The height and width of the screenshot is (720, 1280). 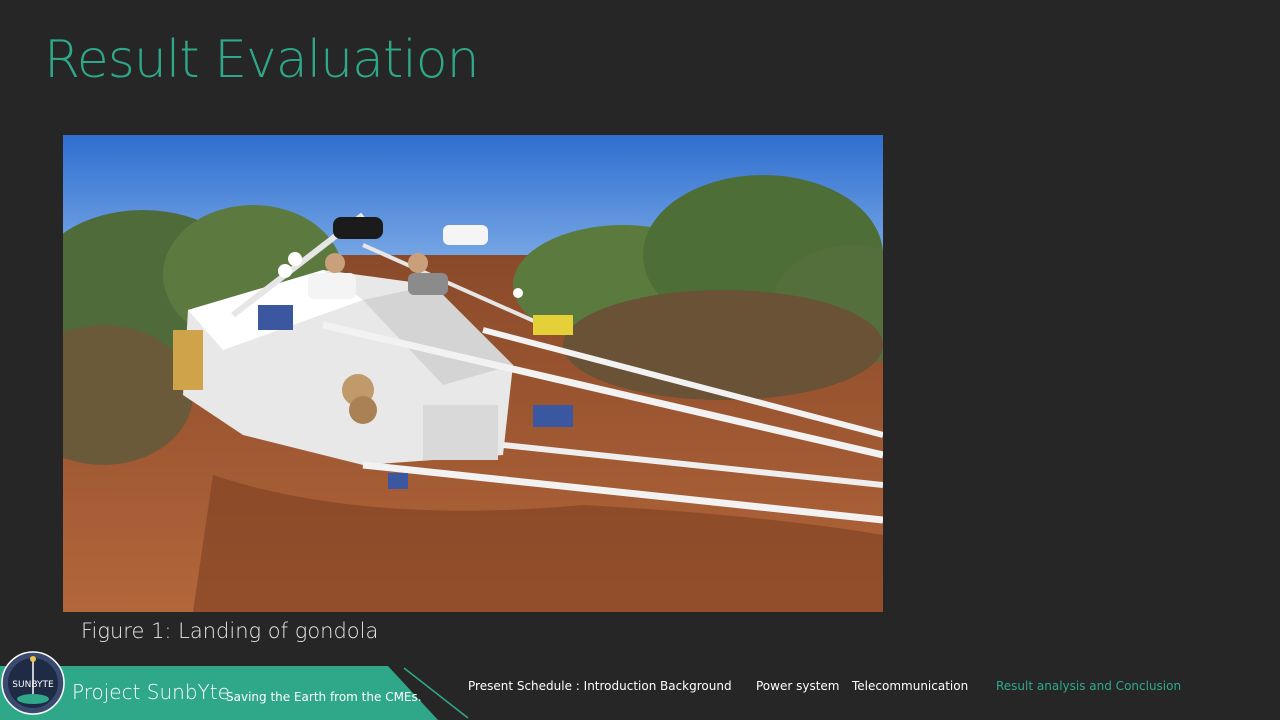 What do you see at coordinates (696, 686) in the screenshot?
I see `nav-background: Background` at bounding box center [696, 686].